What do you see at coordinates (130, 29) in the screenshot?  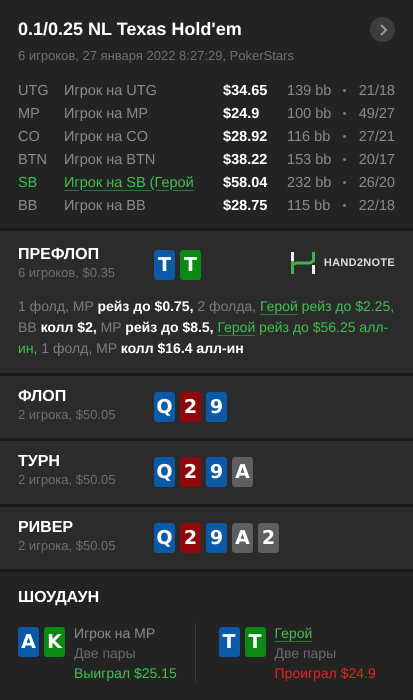 I see `hand-title: 0.1/0.25 NL Texas Hold'em` at bounding box center [130, 29].